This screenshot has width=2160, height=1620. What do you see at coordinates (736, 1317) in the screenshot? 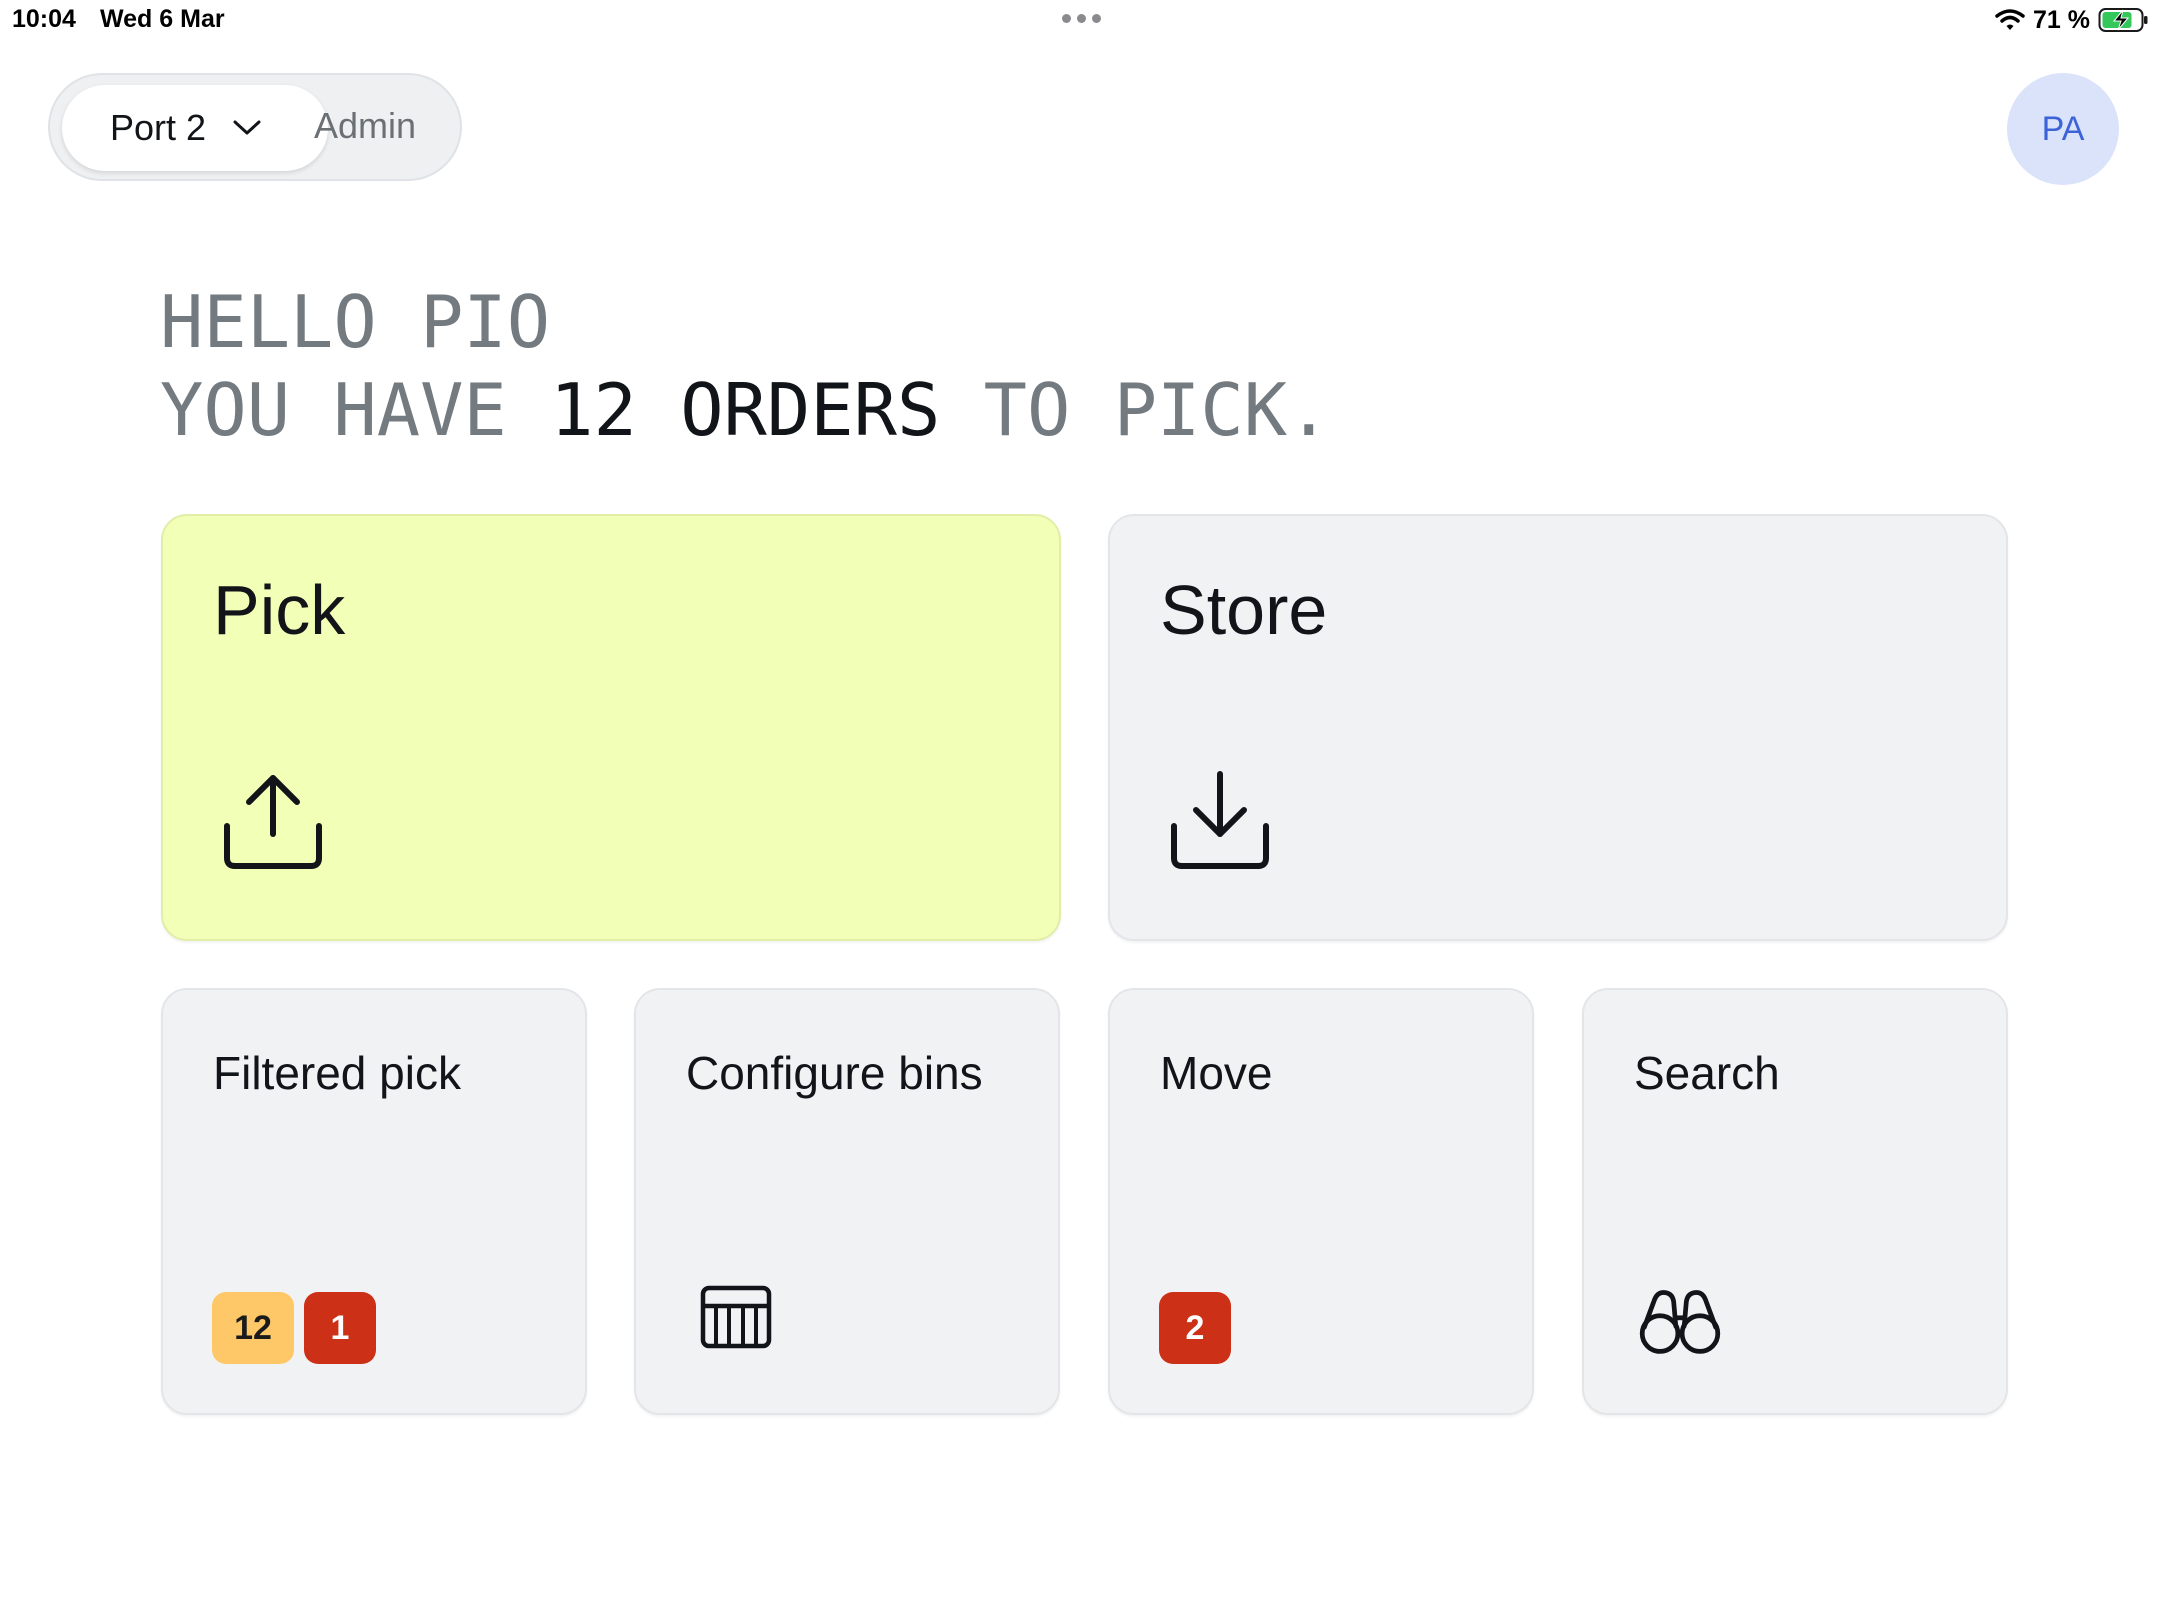
I see `bins-grid-icon` at bounding box center [736, 1317].